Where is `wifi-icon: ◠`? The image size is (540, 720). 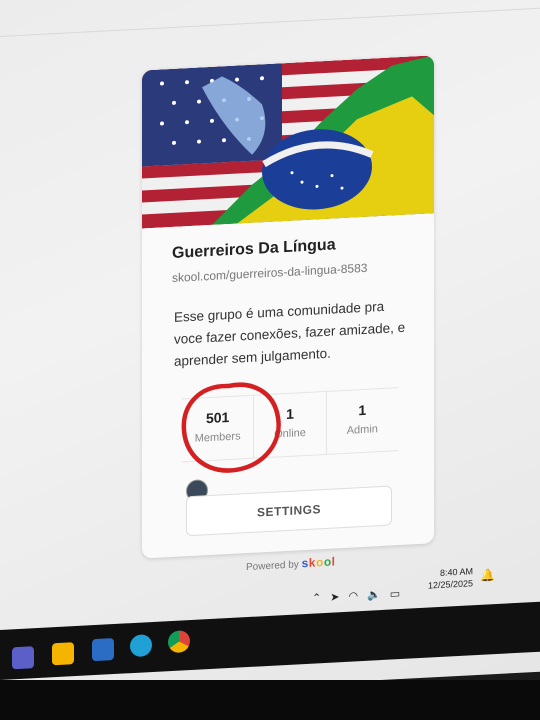 wifi-icon: ◠ is located at coordinates (353, 596).